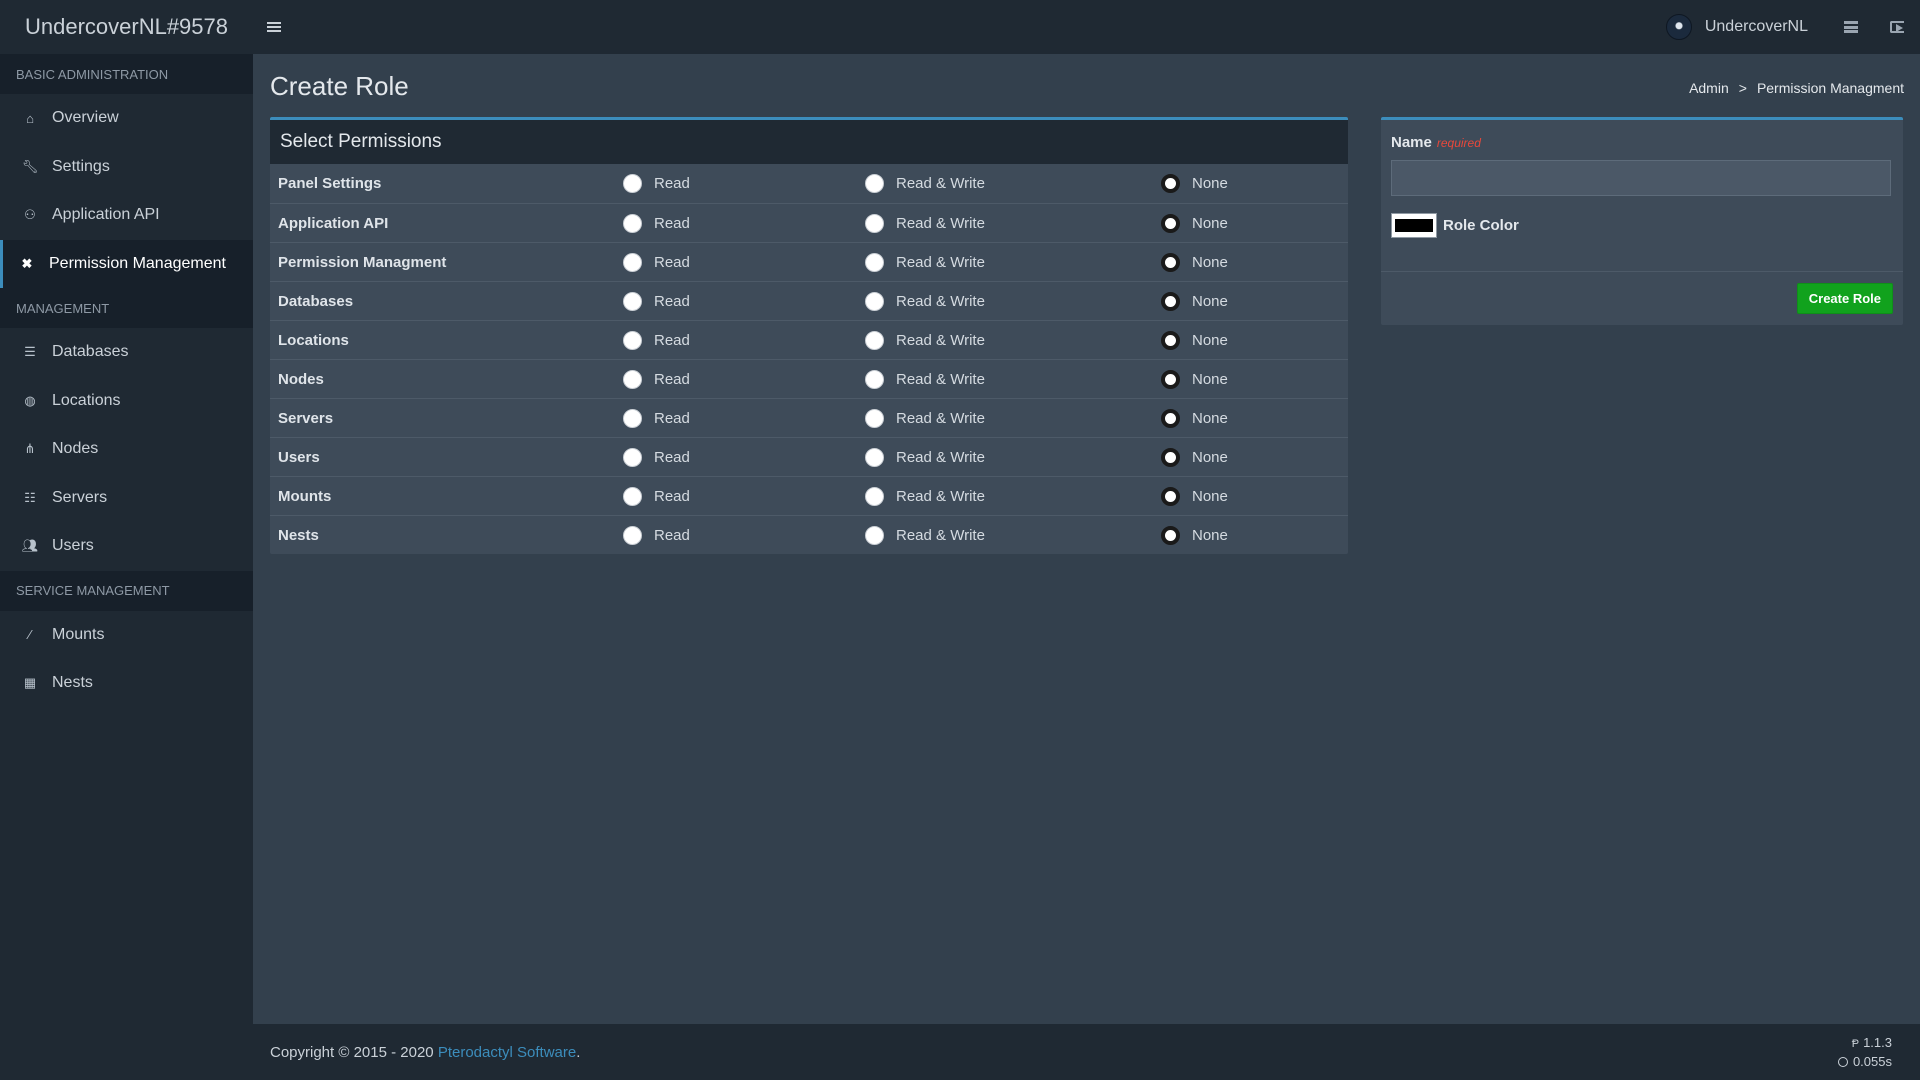  I want to click on permission-row: Application API Read Read & Write None, so click(809, 222).